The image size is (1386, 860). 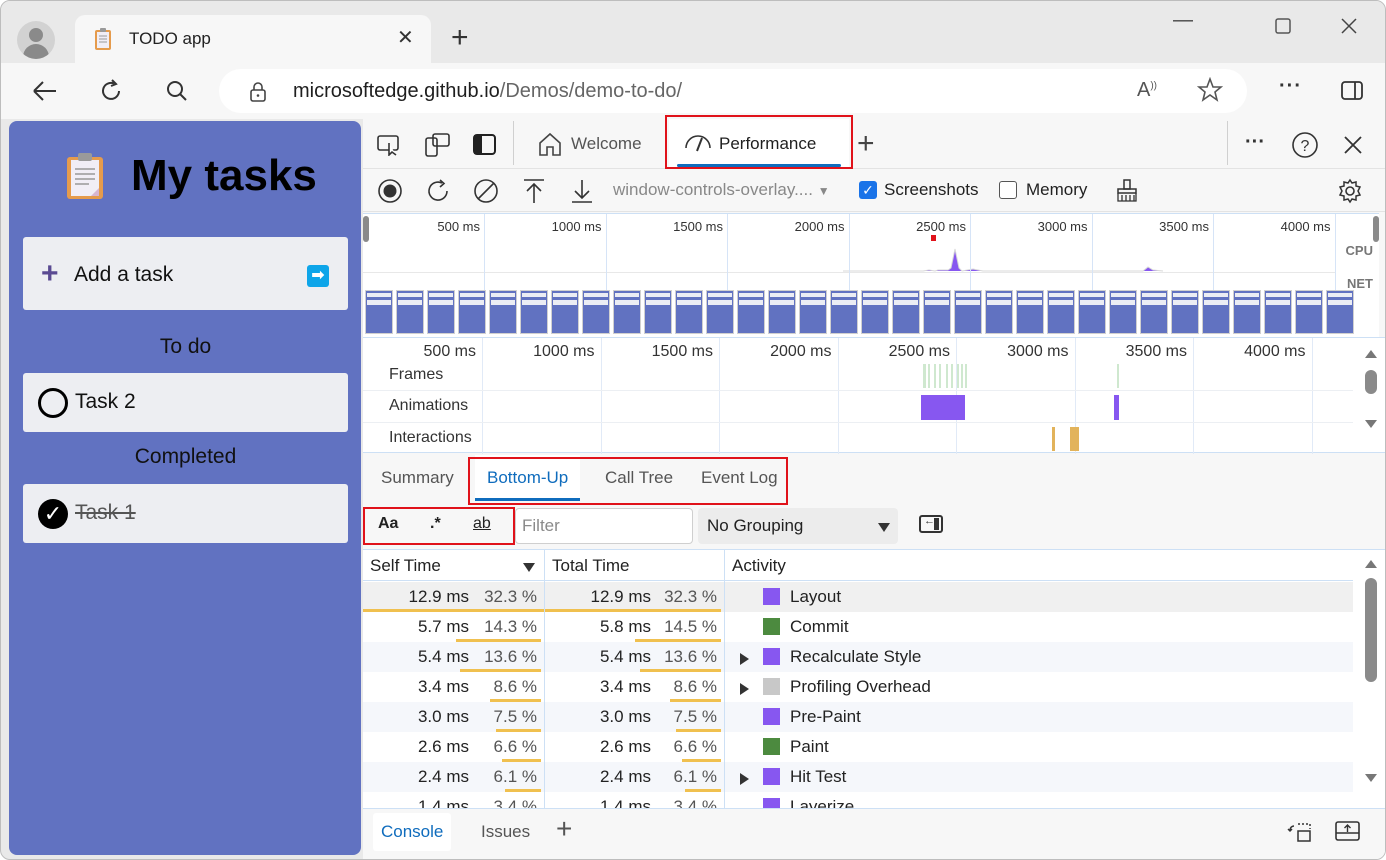 What do you see at coordinates (858, 597) in the screenshot?
I see `table-row: 12.9 ms 32.3 % 12.9 ms 32.3 % Layout` at bounding box center [858, 597].